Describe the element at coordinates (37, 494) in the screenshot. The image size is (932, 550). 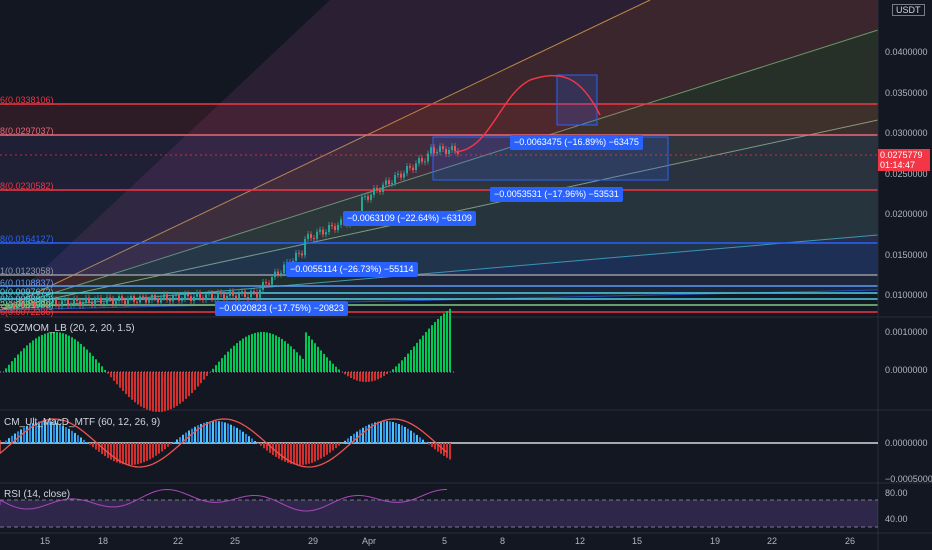
I see `rsi-title: RSI (14, close)` at that location.